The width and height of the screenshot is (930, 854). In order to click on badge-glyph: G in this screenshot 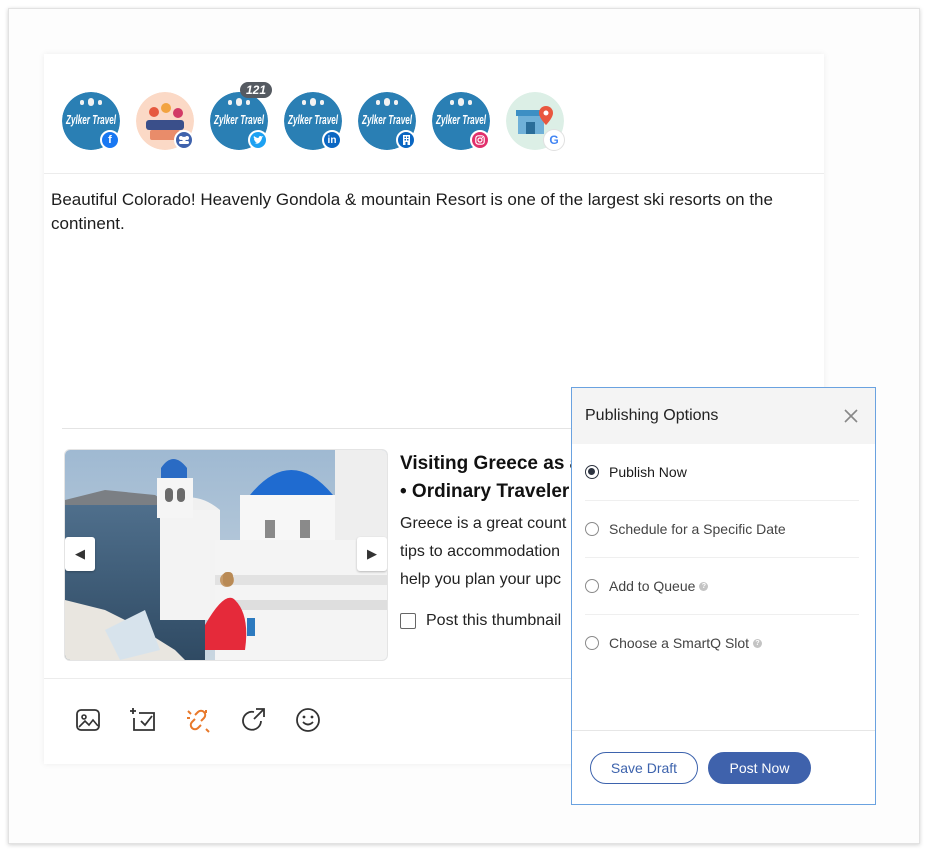, I will do `click(554, 140)`.